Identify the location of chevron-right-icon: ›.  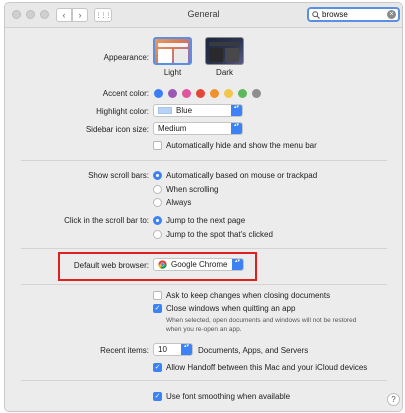
(80, 15).